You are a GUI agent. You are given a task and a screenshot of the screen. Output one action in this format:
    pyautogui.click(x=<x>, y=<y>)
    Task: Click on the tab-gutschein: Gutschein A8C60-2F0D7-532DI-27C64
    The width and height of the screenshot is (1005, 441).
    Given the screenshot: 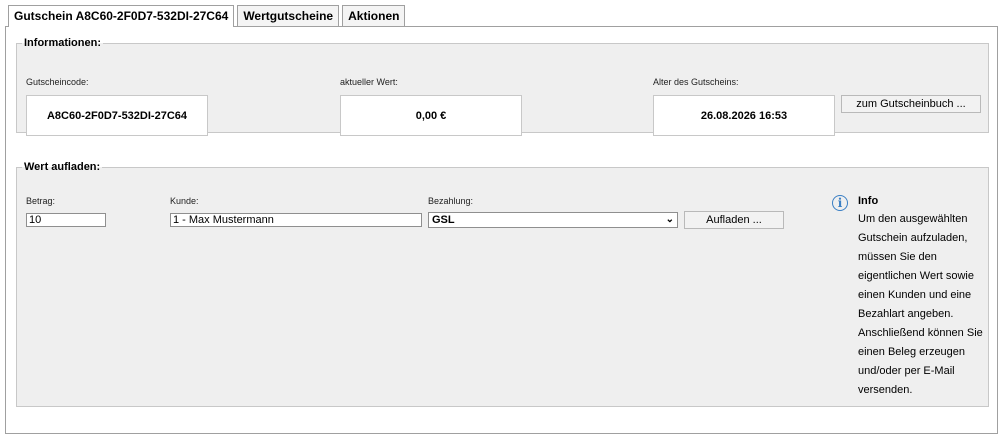 What is the action you would take?
    pyautogui.click(x=121, y=16)
    